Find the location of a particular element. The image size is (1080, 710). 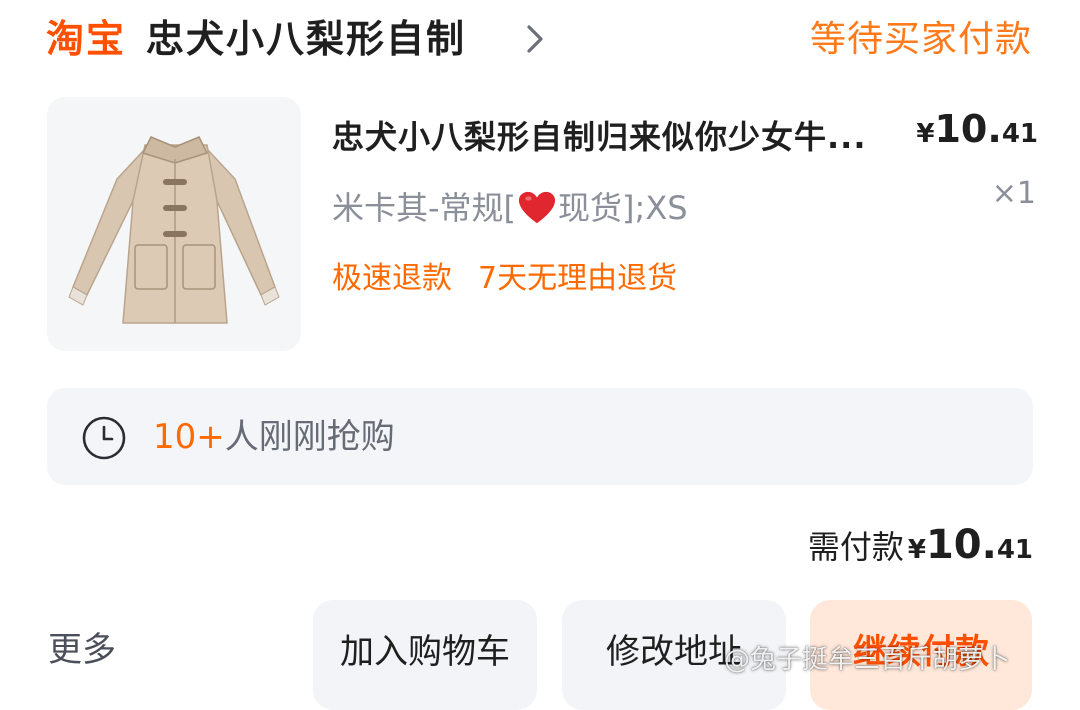

service-tags: 极速退款 7天无理由退货 is located at coordinates (504, 279).